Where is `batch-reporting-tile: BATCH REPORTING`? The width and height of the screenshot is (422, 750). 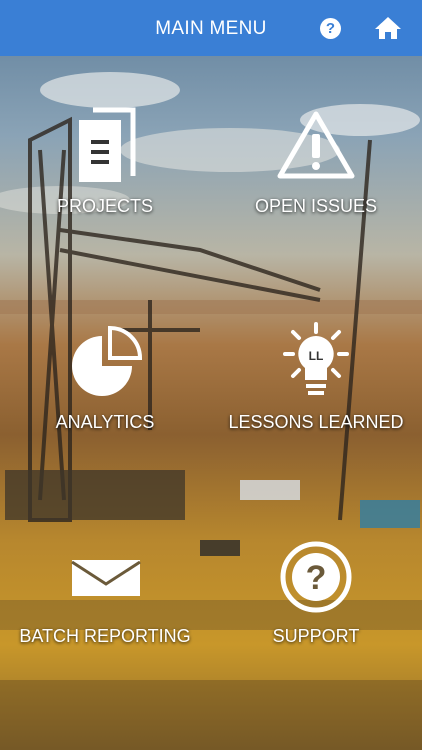 batch-reporting-tile: BATCH REPORTING is located at coordinates (105, 620).